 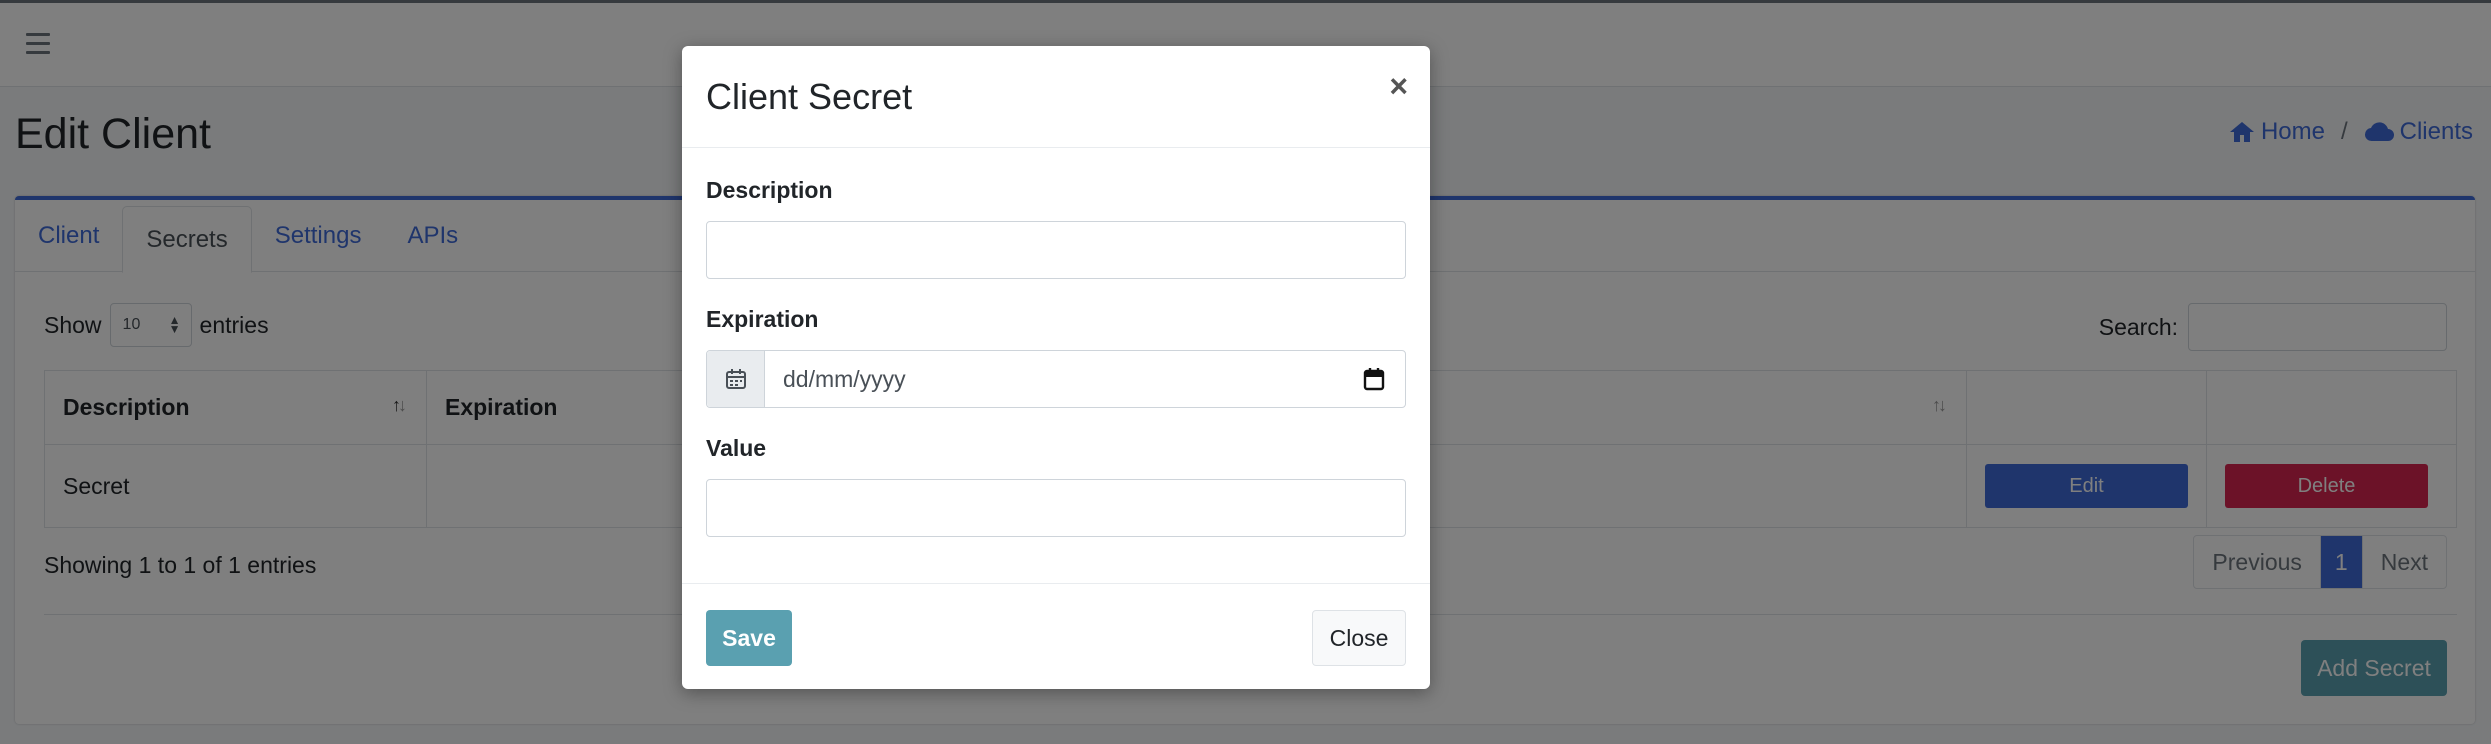 I want to click on description-label: Description, so click(x=769, y=190).